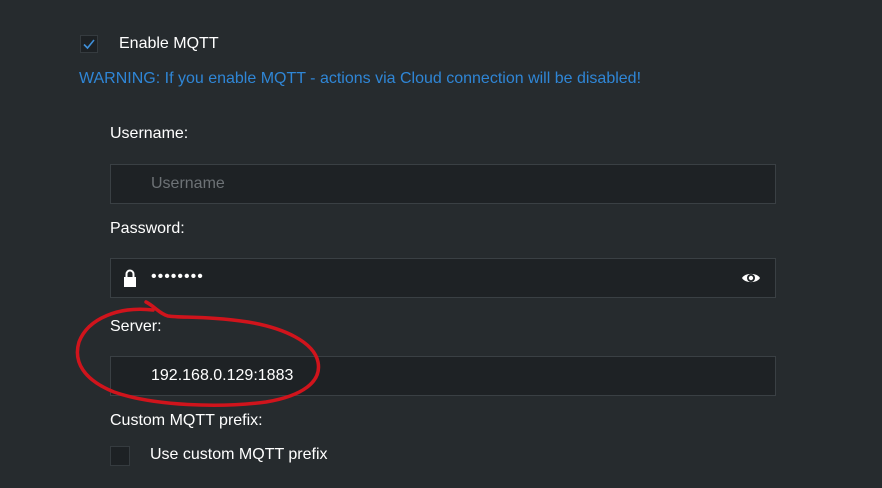  I want to click on server-field-container, so click(443, 376).